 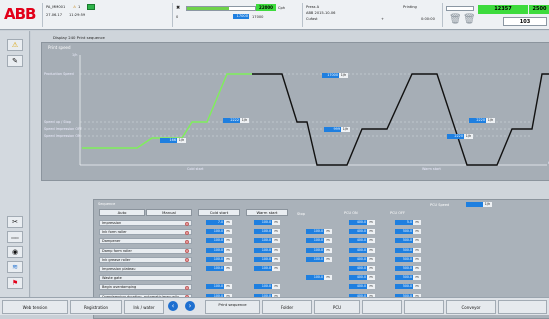 I want to click on web-tension-button: Web tension, so click(x=35, y=307).